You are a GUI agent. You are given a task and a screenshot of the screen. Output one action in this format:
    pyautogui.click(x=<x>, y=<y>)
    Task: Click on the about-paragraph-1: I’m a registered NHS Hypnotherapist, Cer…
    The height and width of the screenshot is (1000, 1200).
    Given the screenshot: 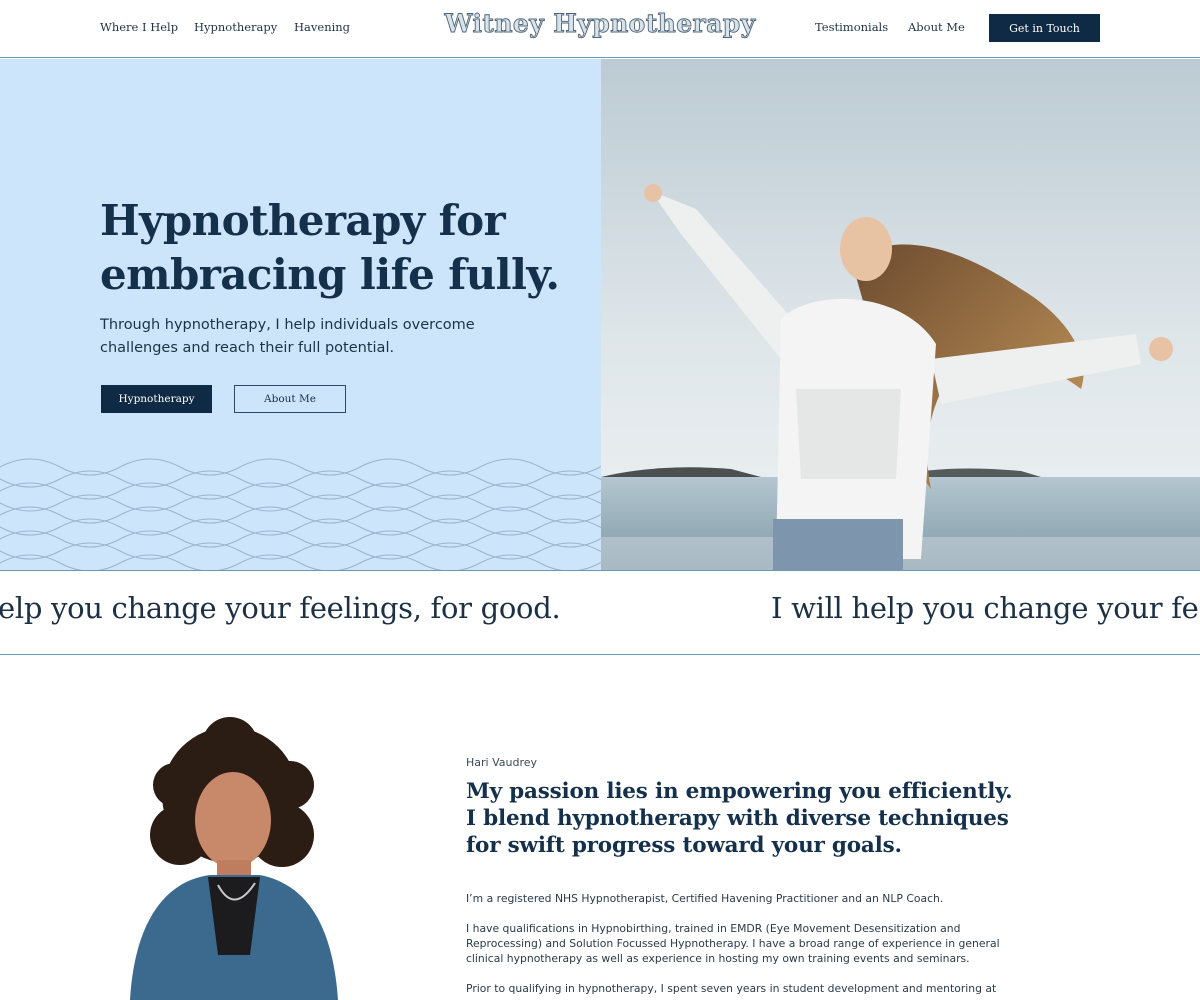 What is the action you would take?
    pyautogui.click(x=705, y=898)
    